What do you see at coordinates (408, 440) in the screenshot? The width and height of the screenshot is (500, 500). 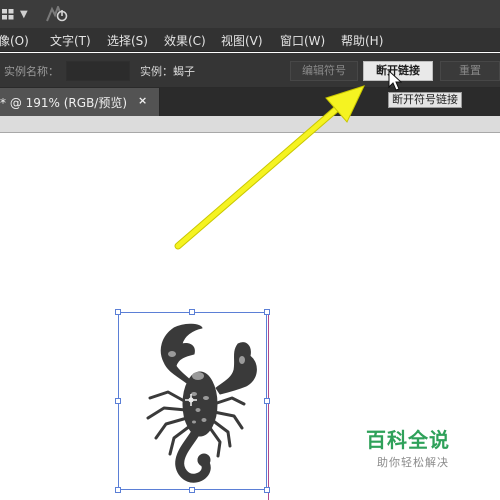 I see `watermark-title: 百科全说` at bounding box center [408, 440].